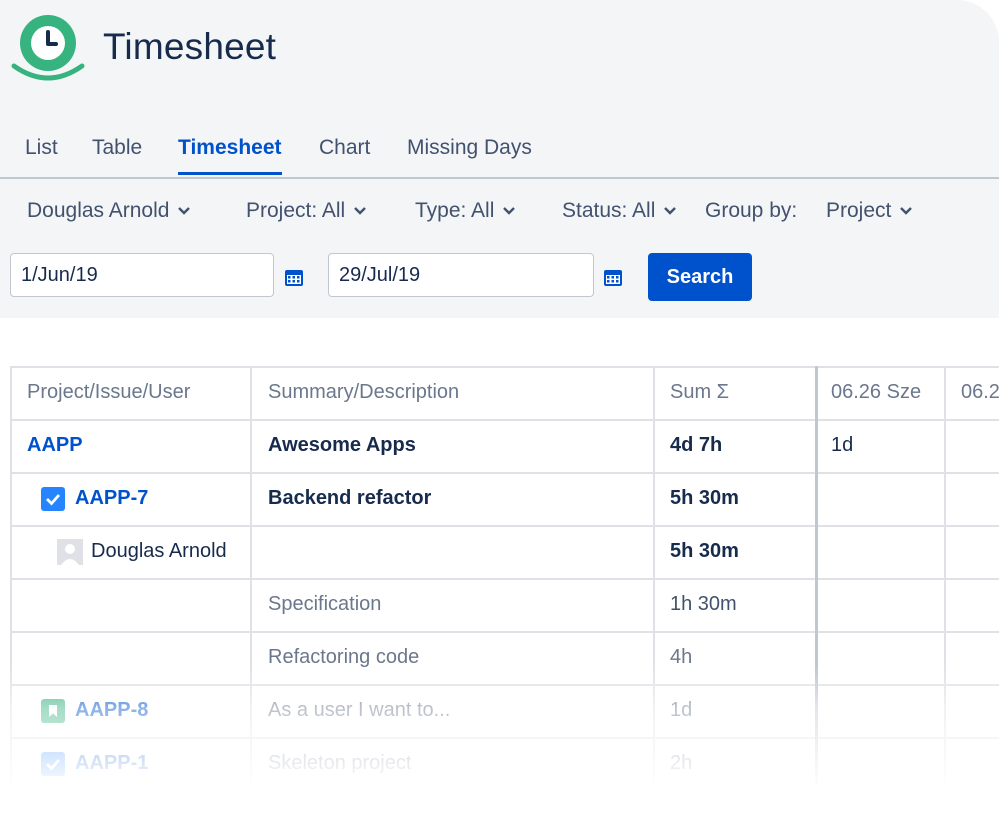 This screenshot has height=813, width=999. Describe the element at coordinates (350, 498) in the screenshot. I see `row-summary: Backend refactor` at that location.